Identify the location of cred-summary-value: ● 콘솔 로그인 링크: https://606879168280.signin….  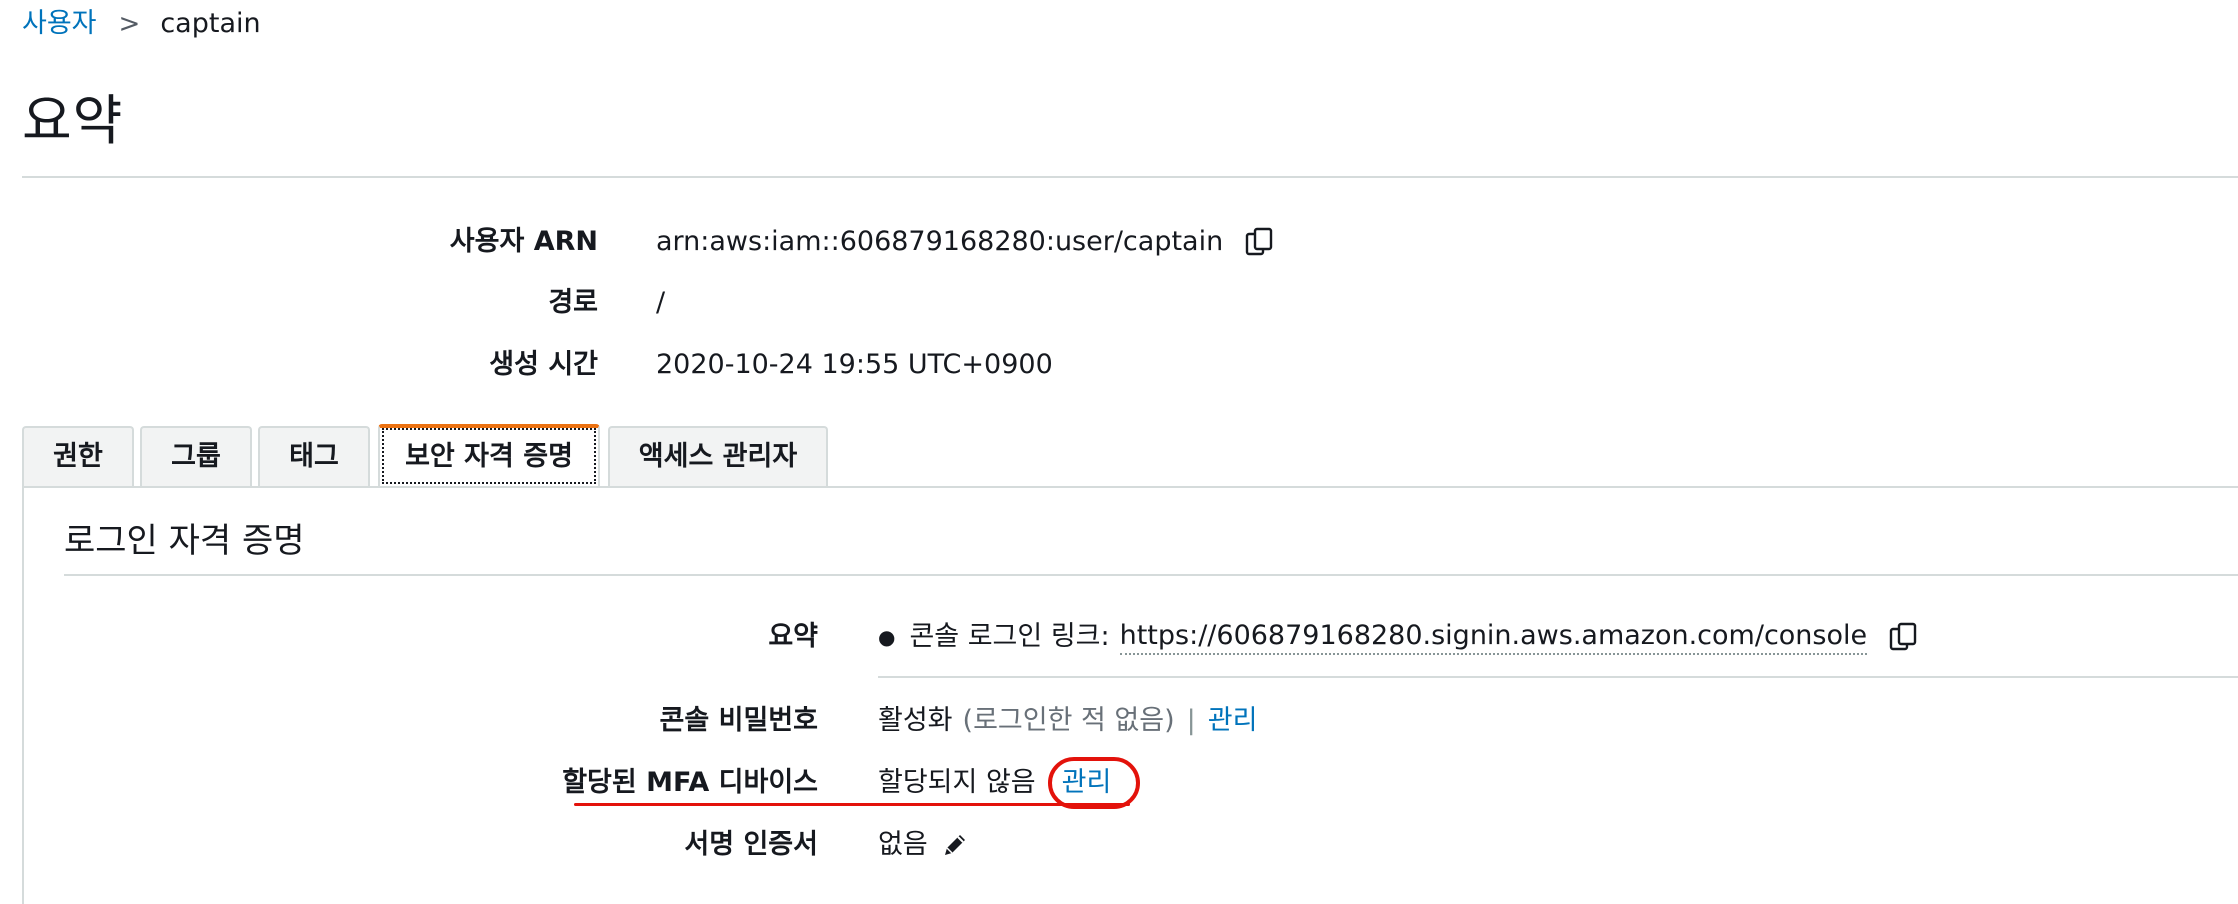
(1399, 637).